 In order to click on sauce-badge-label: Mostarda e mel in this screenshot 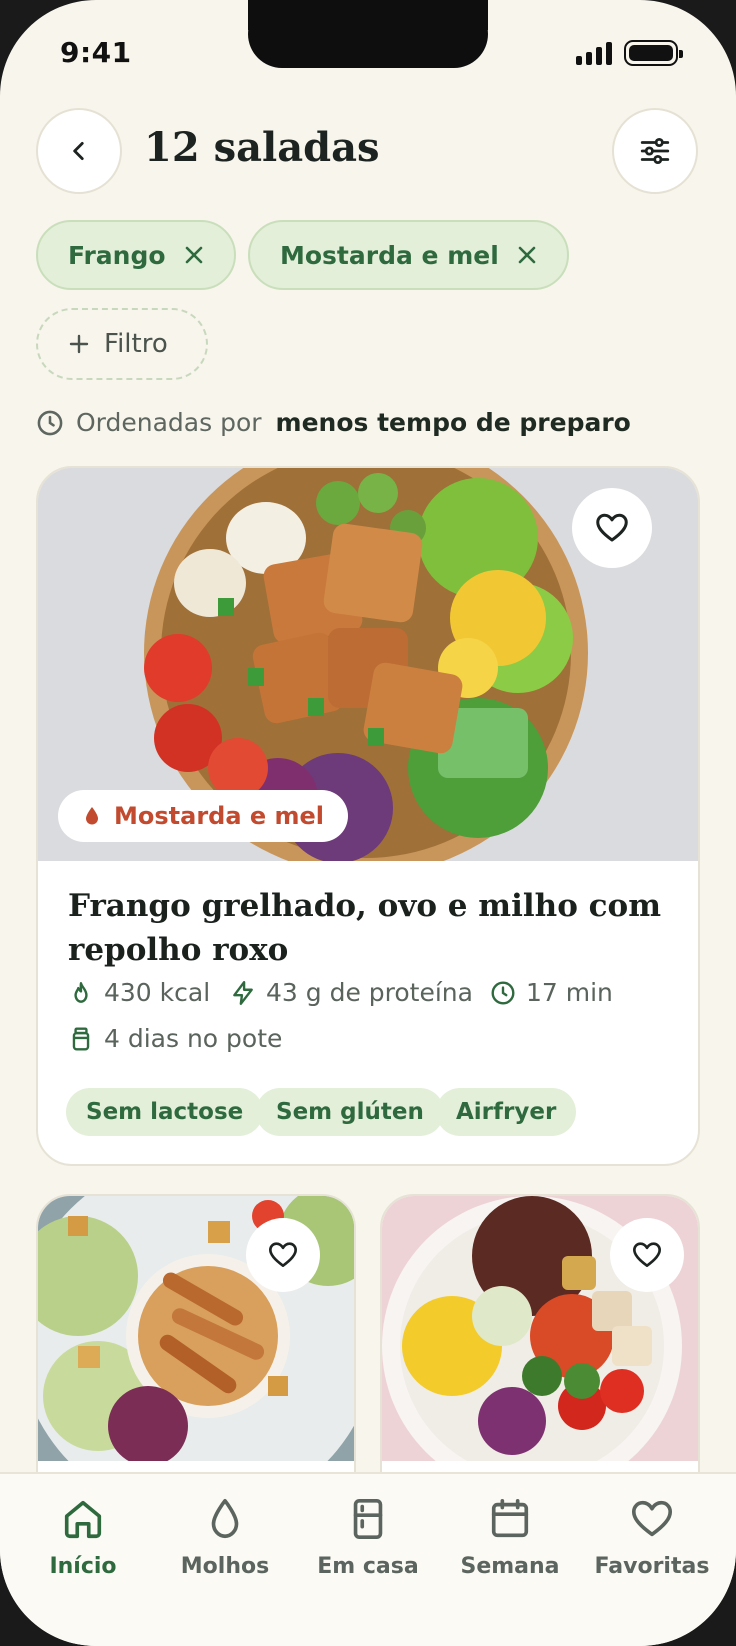, I will do `click(219, 816)`.